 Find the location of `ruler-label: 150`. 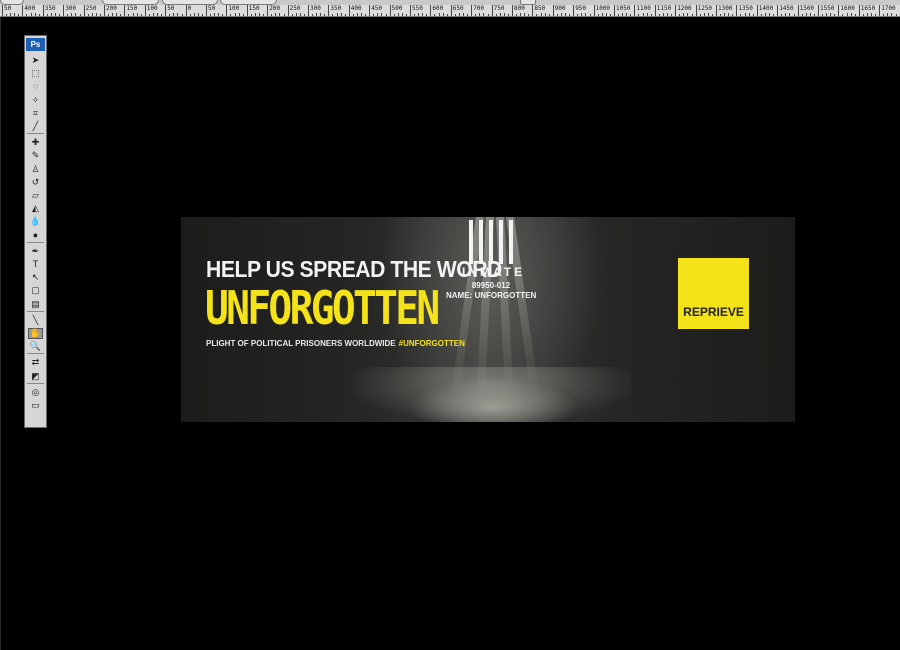

ruler-label: 150 is located at coordinates (132, 8).